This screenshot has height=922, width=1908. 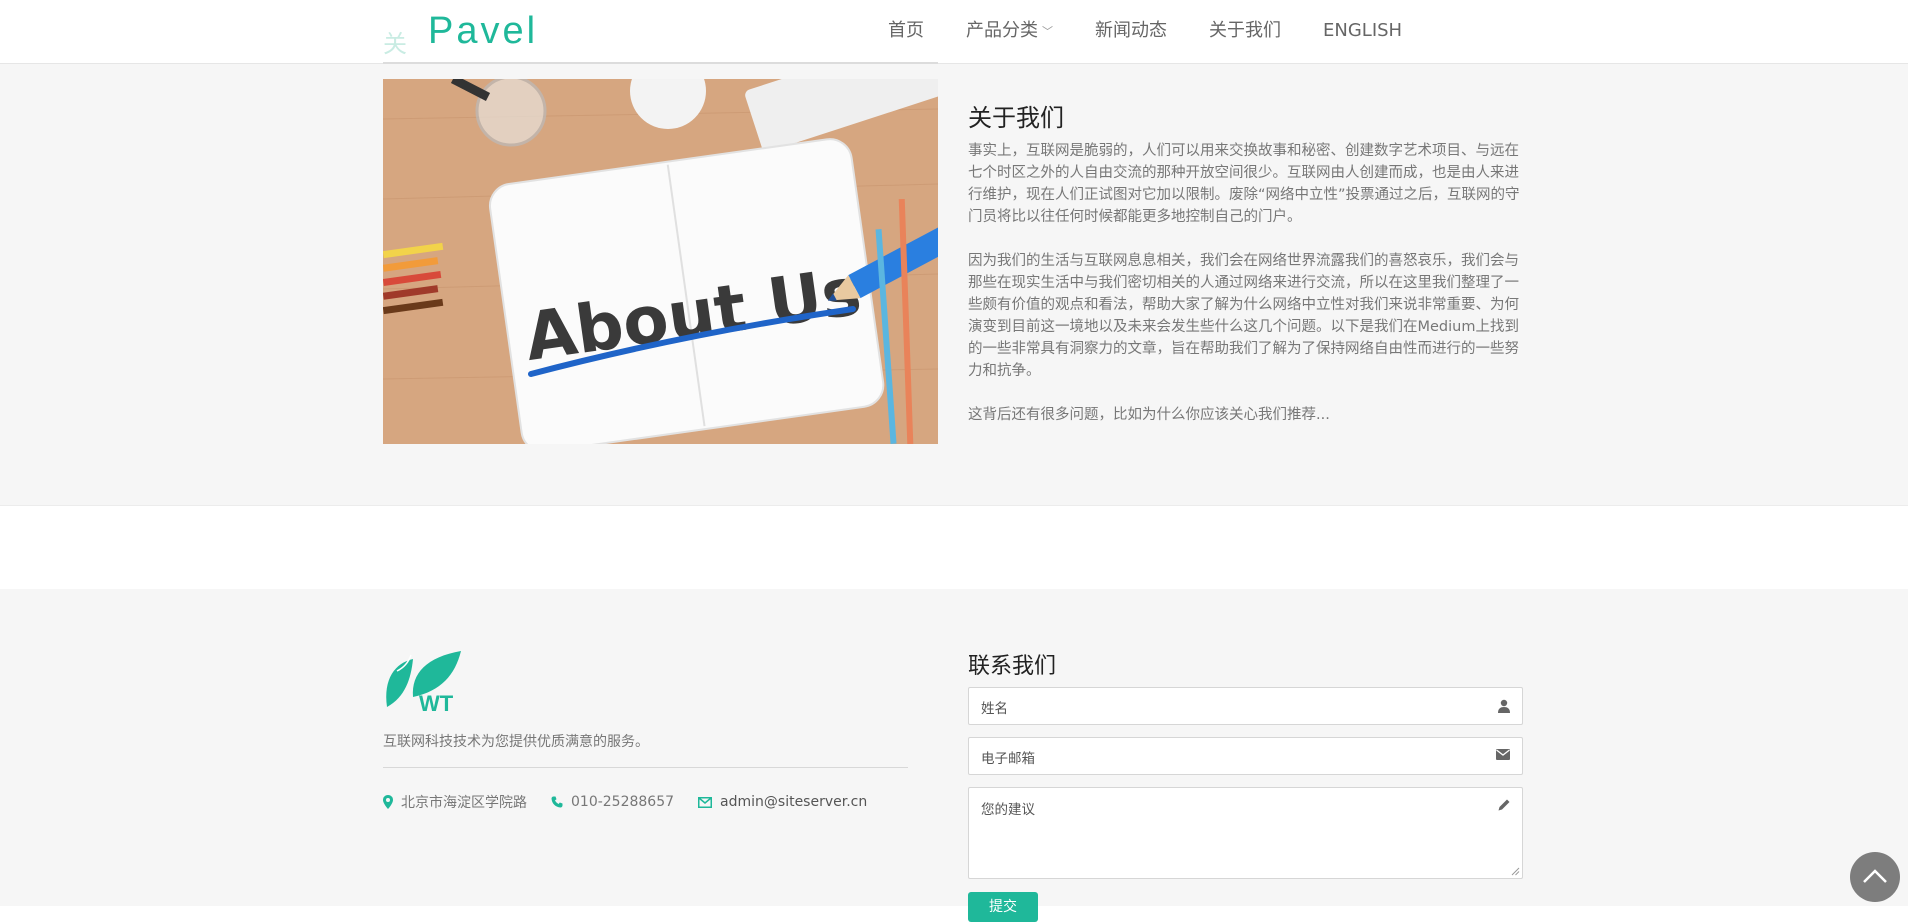 I want to click on email-text: admin@siteserver.cn, so click(x=793, y=802).